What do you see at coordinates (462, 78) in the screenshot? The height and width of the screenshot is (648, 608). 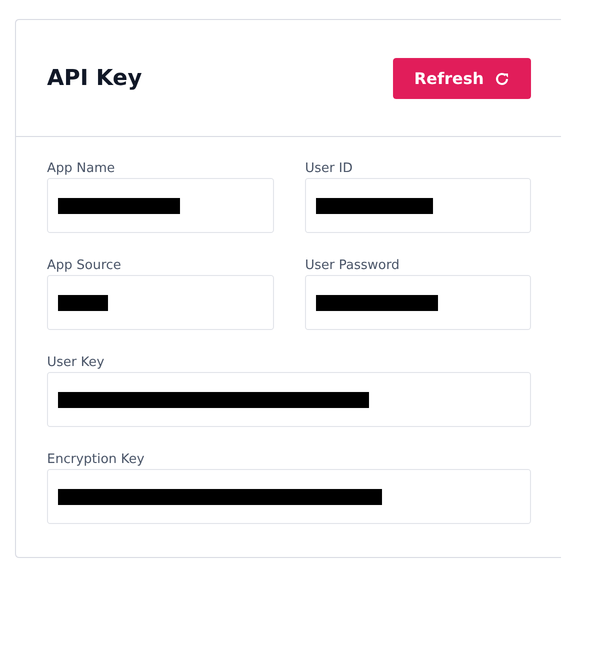 I see `refresh-button: Refresh` at bounding box center [462, 78].